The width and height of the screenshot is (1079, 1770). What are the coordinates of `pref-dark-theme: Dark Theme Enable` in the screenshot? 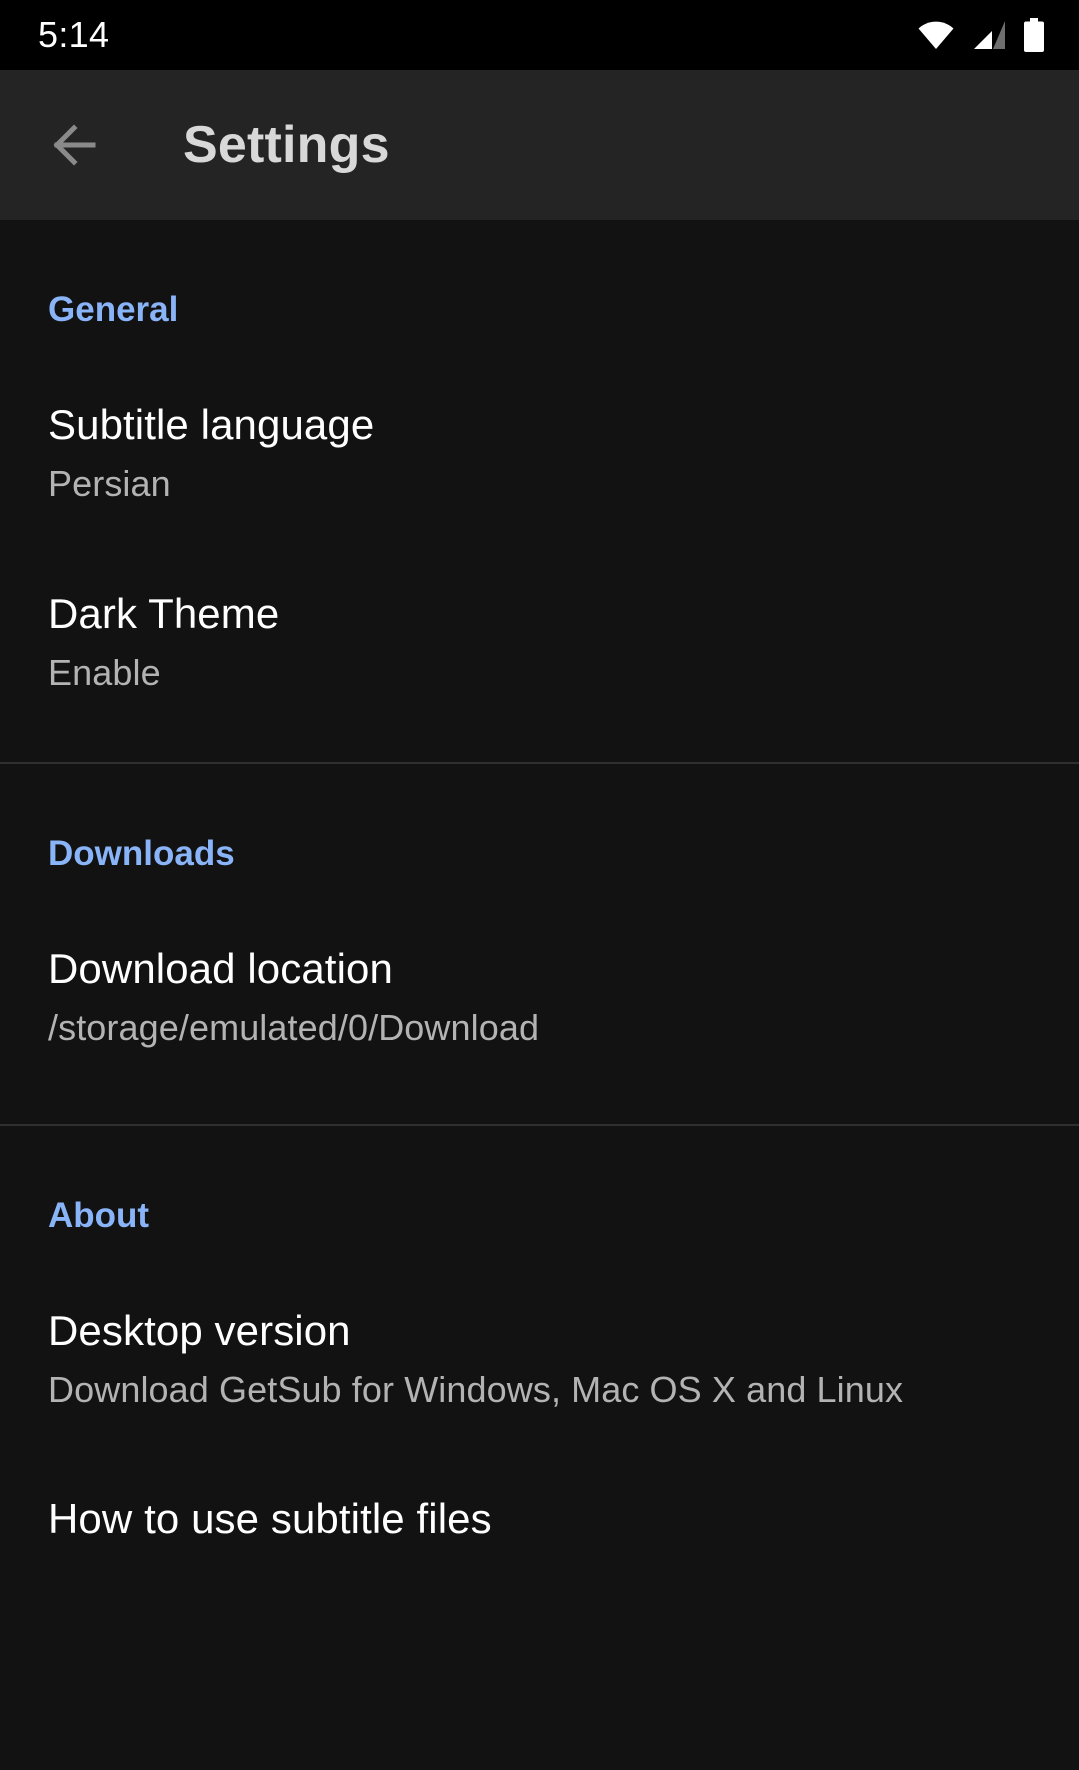 It's located at (539, 643).